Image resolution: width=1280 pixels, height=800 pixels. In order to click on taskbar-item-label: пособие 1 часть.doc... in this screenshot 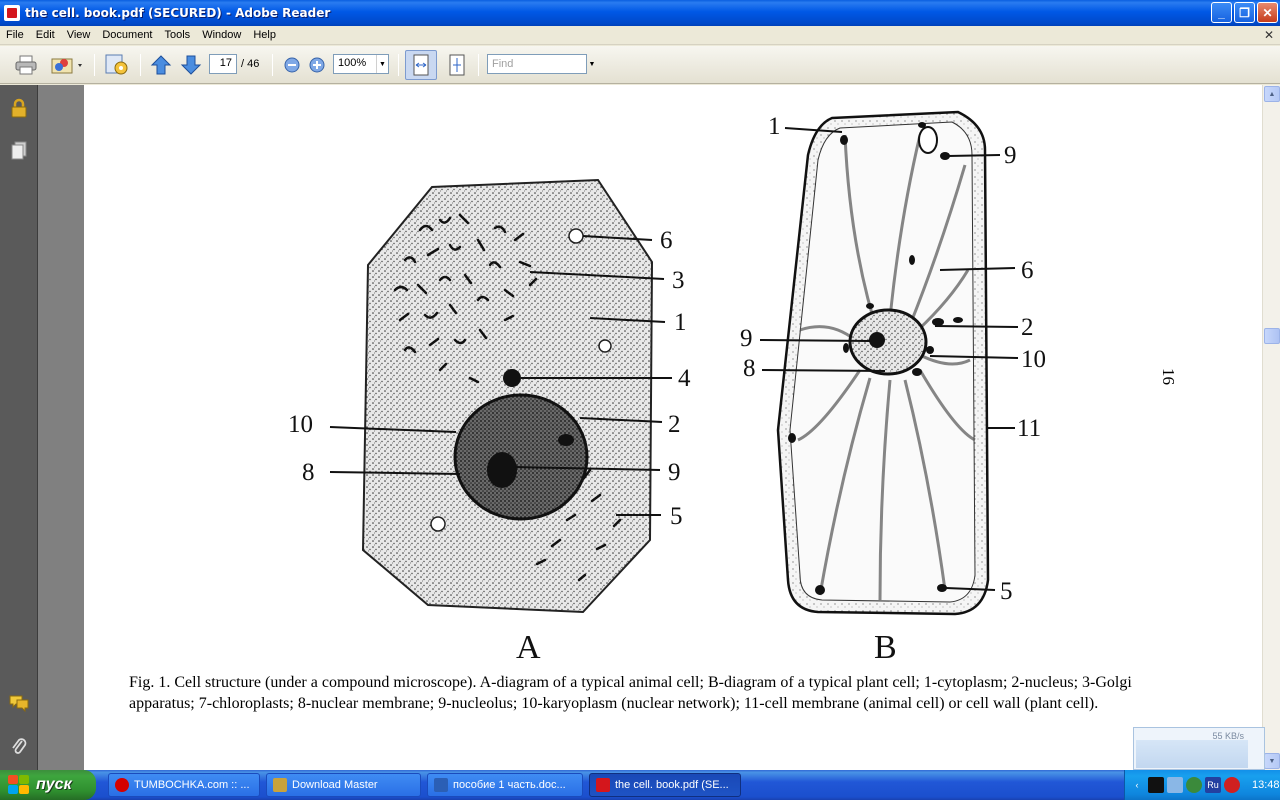, I will do `click(509, 785)`.